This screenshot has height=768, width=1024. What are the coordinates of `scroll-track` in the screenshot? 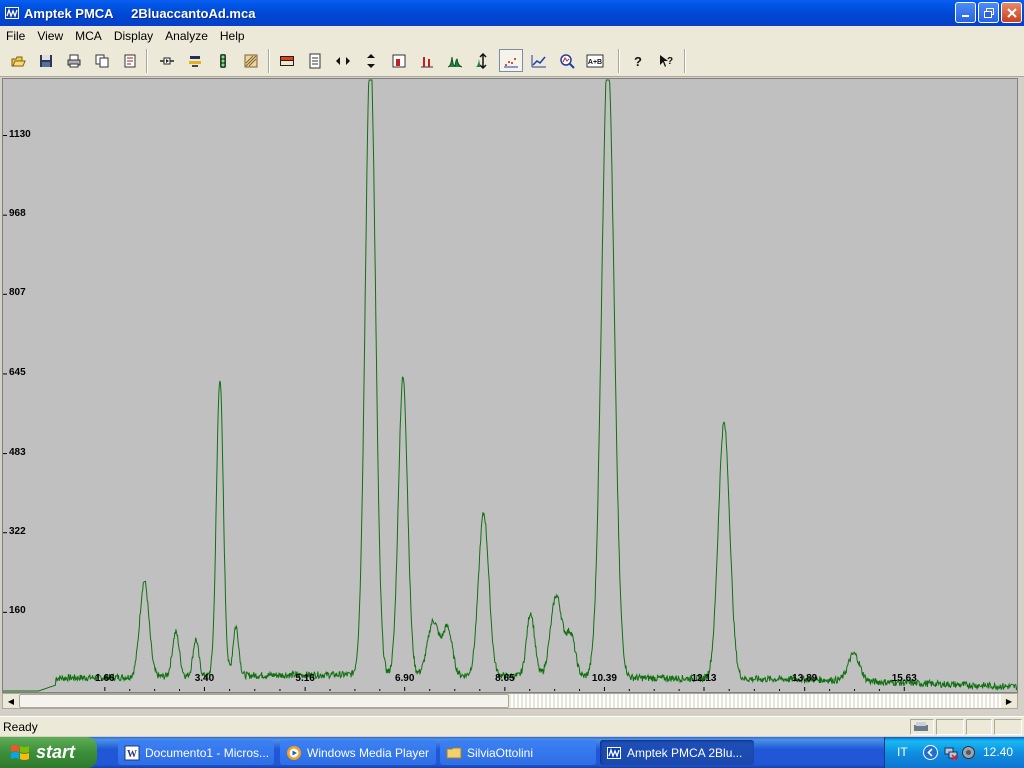 It's located at (756, 701).